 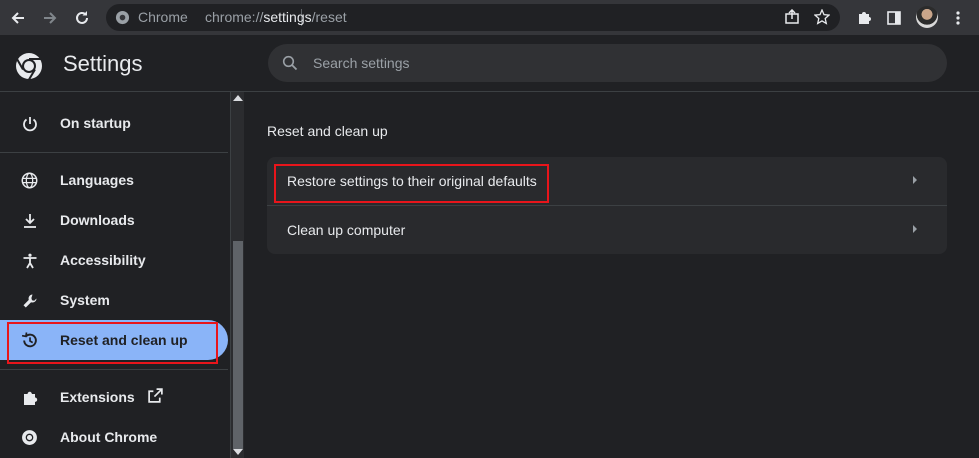 I want to click on sidebar-item-on-startup: On startup, so click(x=114, y=123).